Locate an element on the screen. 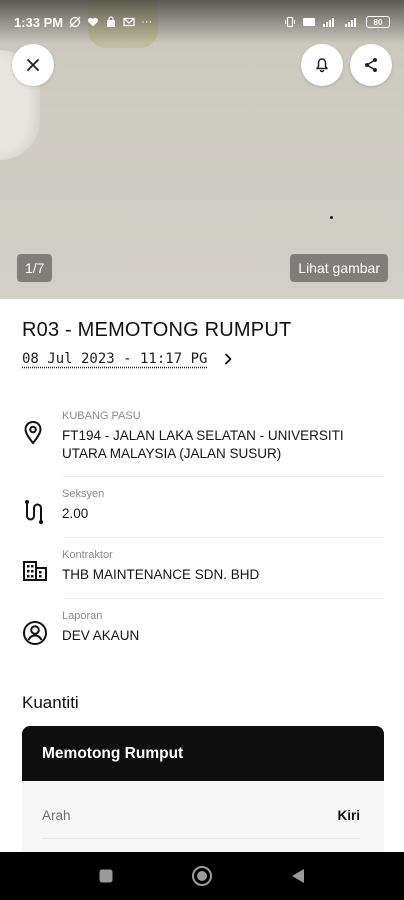  user-circle-icon is located at coordinates (35, 633).